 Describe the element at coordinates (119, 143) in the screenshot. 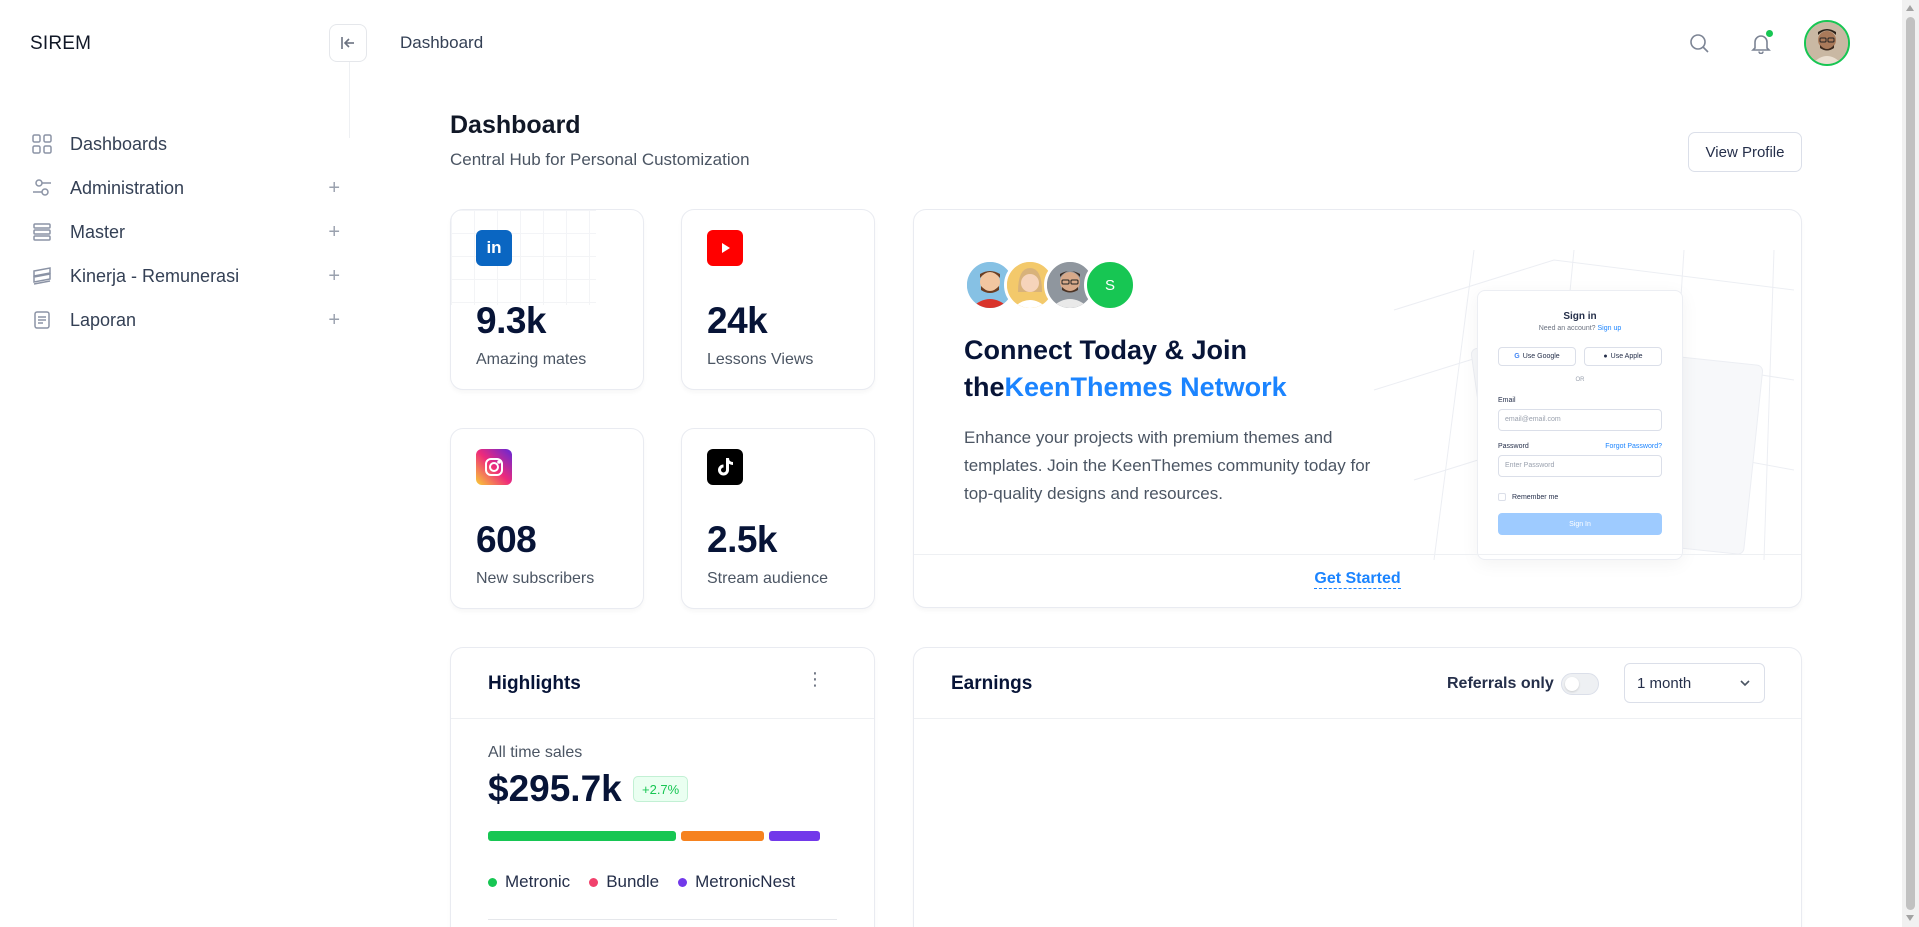

I see `sidebar-item-label: Dashboards` at that location.